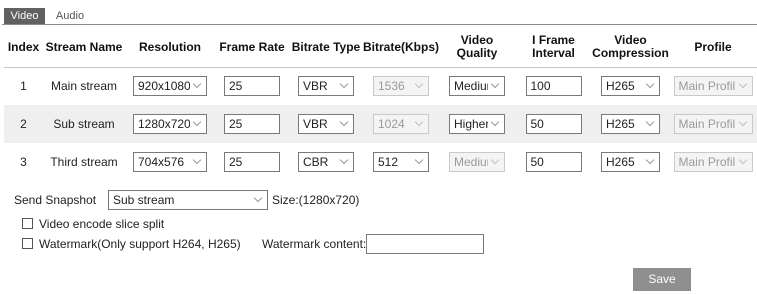 The height and width of the screenshot is (294, 757). I want to click on bitrate-value: 1024, so click(391, 124).